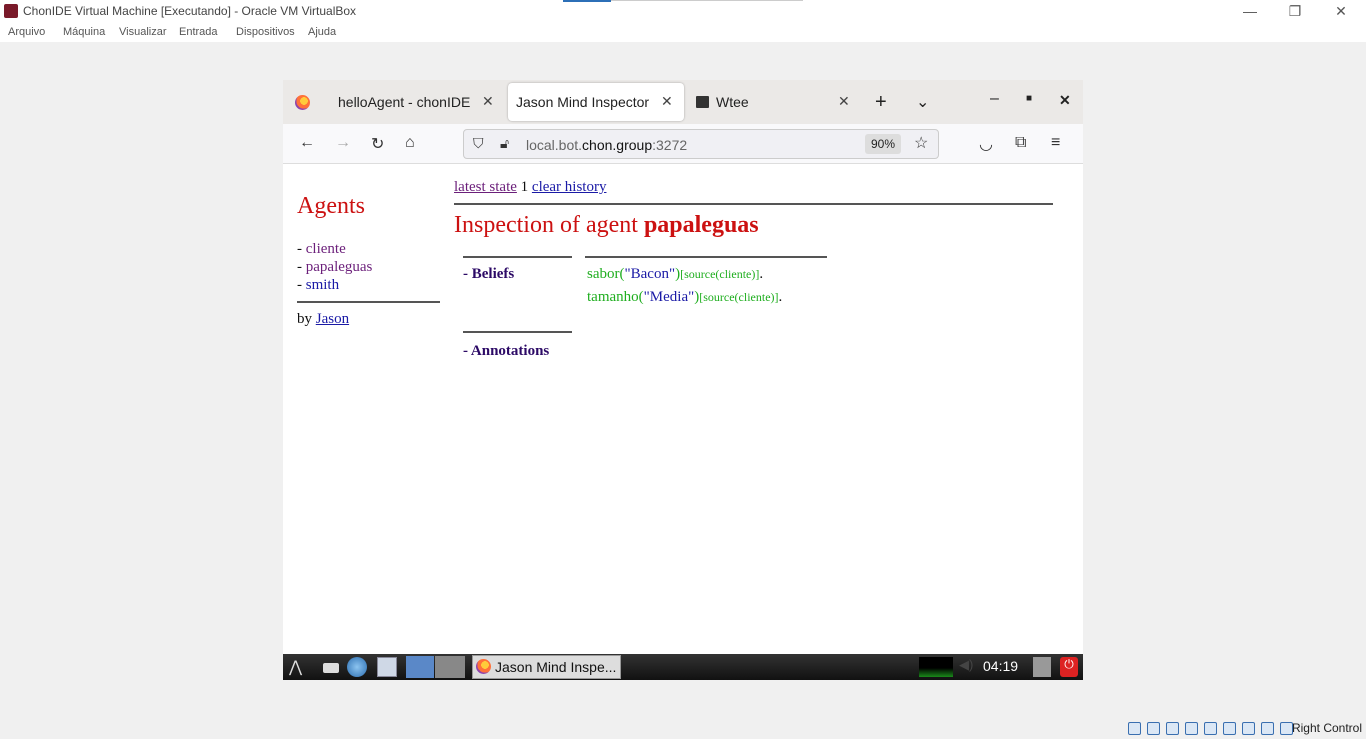 The height and width of the screenshot is (739, 1366). What do you see at coordinates (265, 32) in the screenshot?
I see `menu-dispositivos: Dispositivos` at bounding box center [265, 32].